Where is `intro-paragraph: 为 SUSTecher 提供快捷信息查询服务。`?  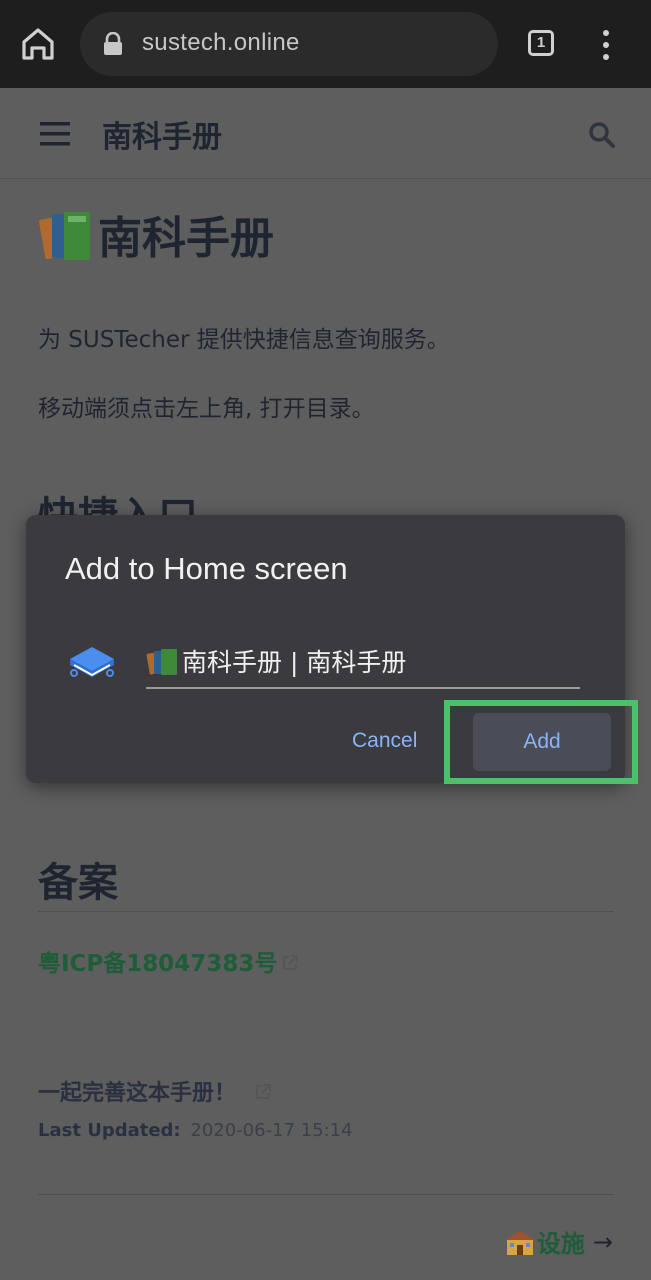
intro-paragraph: 为 SUSTecher 提供快捷信息查询服务。 is located at coordinates (244, 340).